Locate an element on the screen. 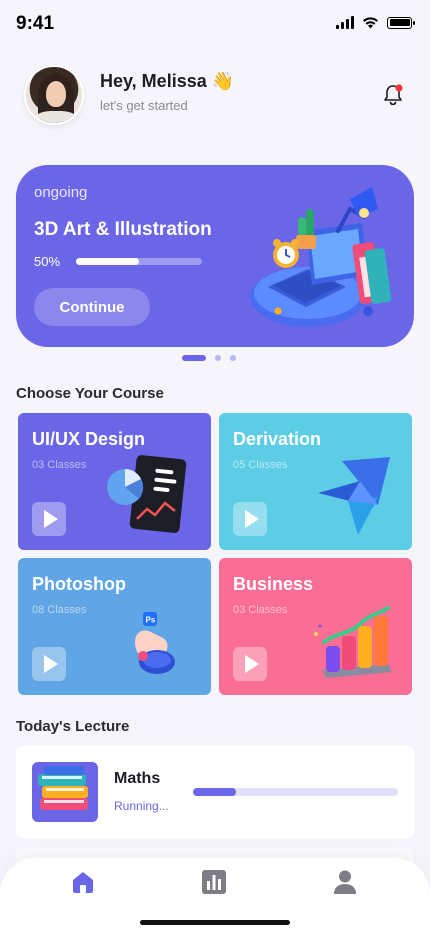 The image size is (430, 932). todays-lecture-heading: Today's Lecture is located at coordinates (73, 726).